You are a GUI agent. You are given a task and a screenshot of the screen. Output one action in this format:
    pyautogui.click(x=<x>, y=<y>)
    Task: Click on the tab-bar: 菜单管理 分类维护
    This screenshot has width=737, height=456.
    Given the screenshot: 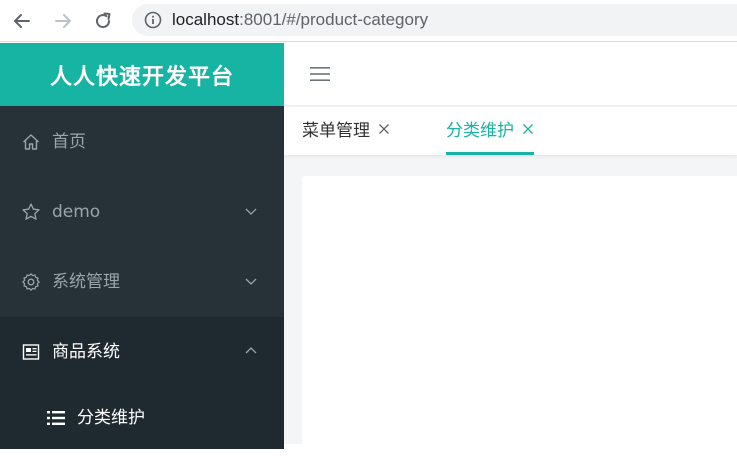 What is the action you would take?
    pyautogui.click(x=510, y=131)
    